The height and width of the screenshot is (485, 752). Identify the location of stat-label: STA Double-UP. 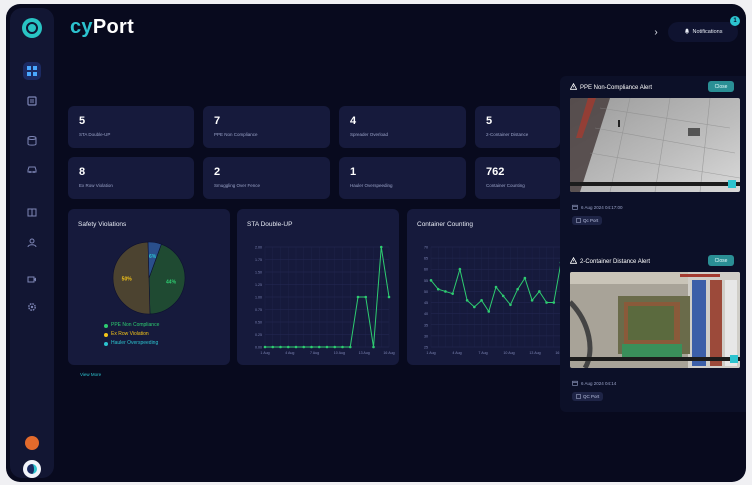
(95, 134).